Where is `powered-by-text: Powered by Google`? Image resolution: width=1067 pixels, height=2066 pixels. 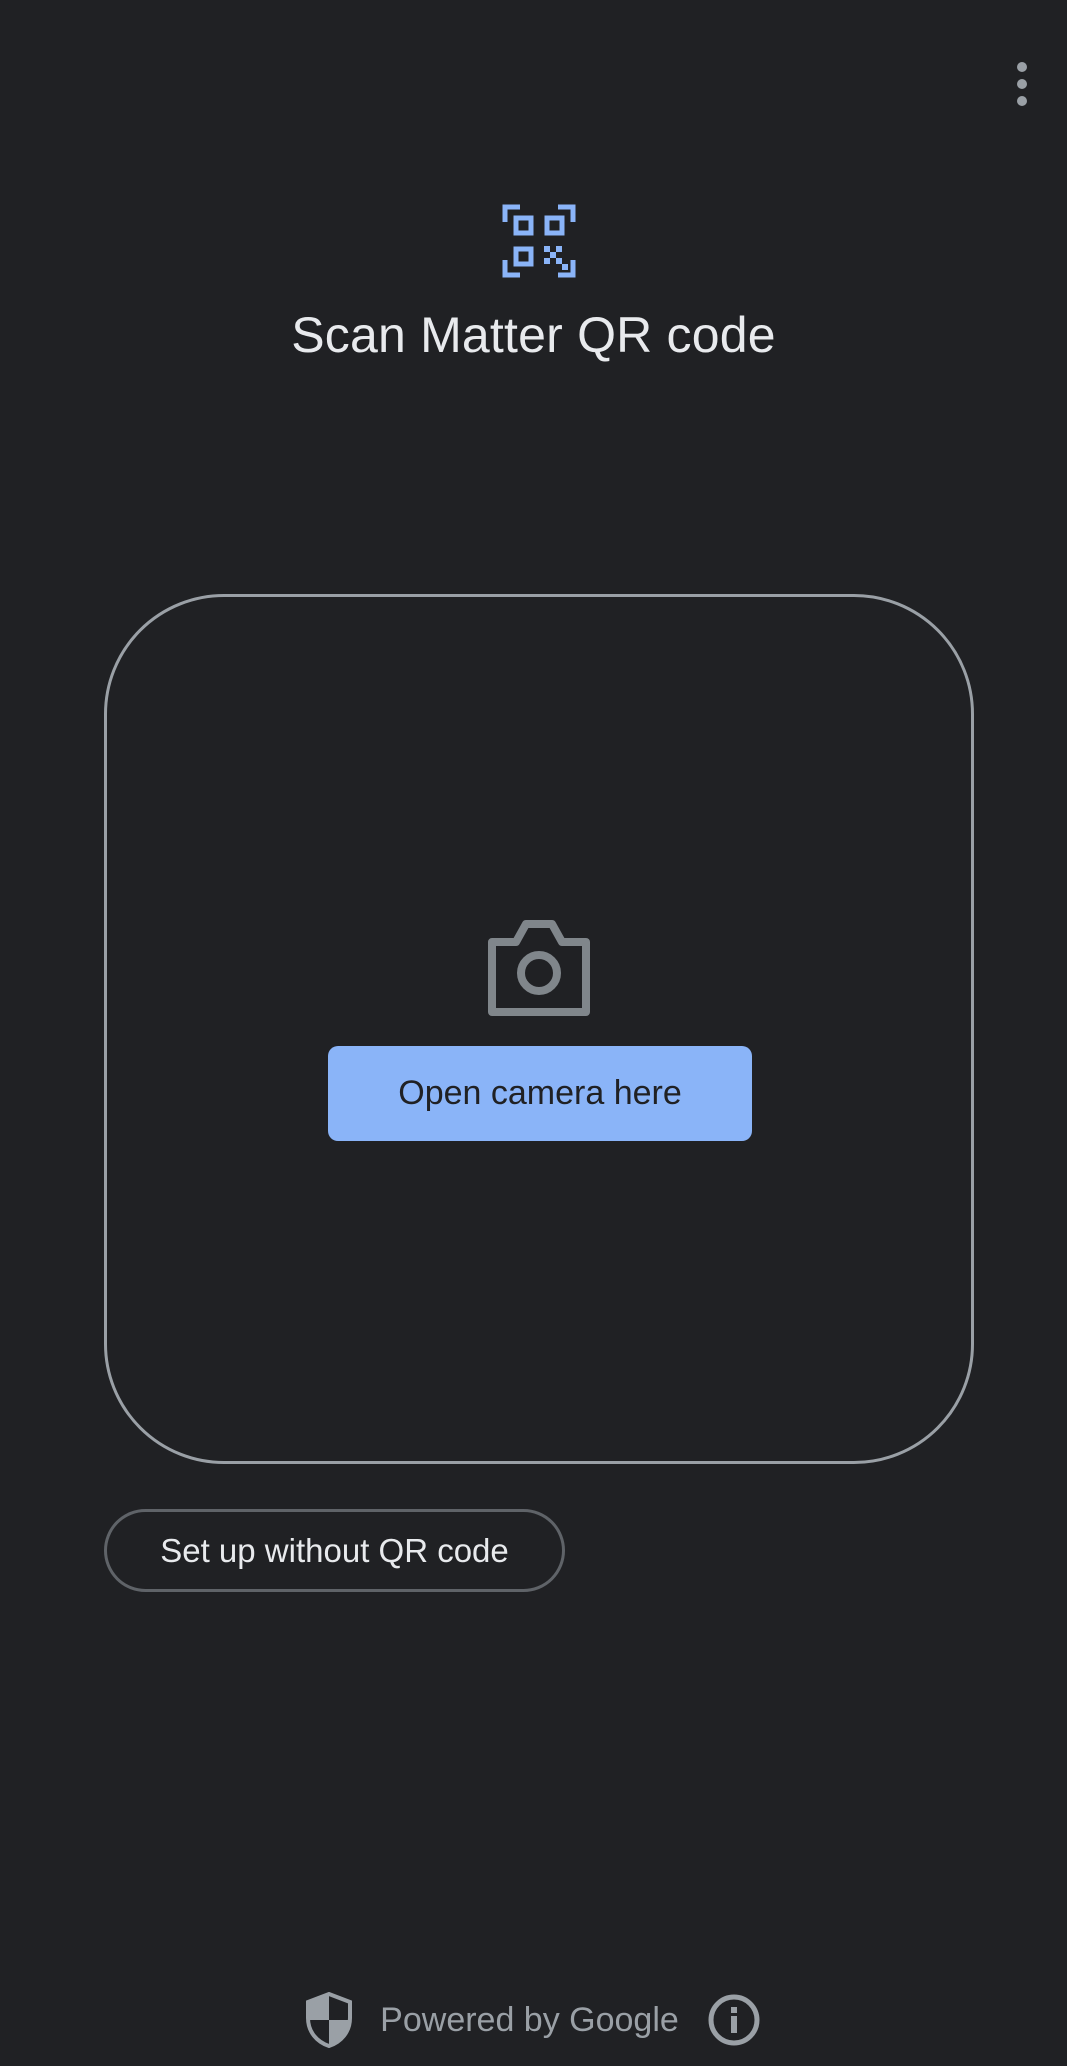
powered-by-text: Powered by Google is located at coordinates (529, 2019).